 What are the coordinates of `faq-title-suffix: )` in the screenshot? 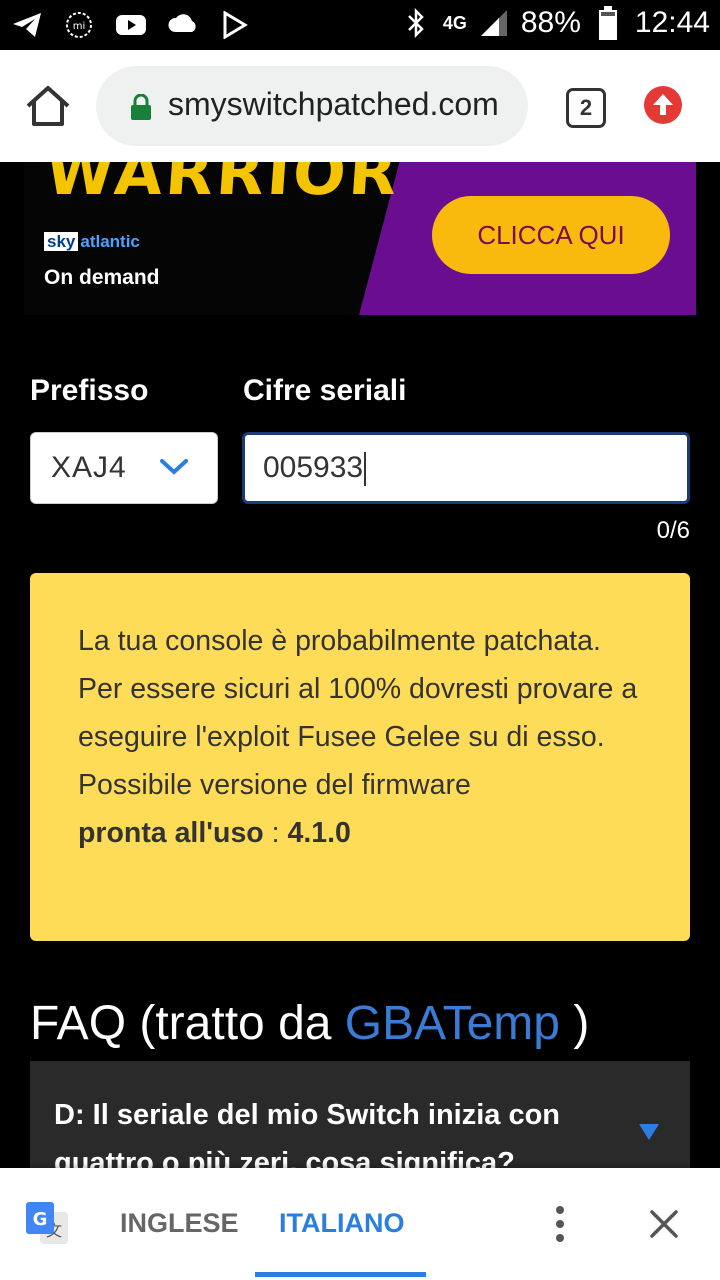 It's located at (574, 1023).